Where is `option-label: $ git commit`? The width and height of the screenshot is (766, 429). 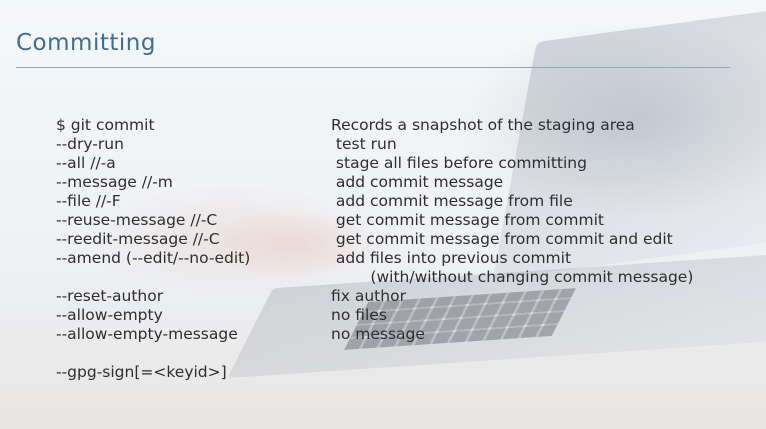
option-label: $ git commit is located at coordinates (105, 125).